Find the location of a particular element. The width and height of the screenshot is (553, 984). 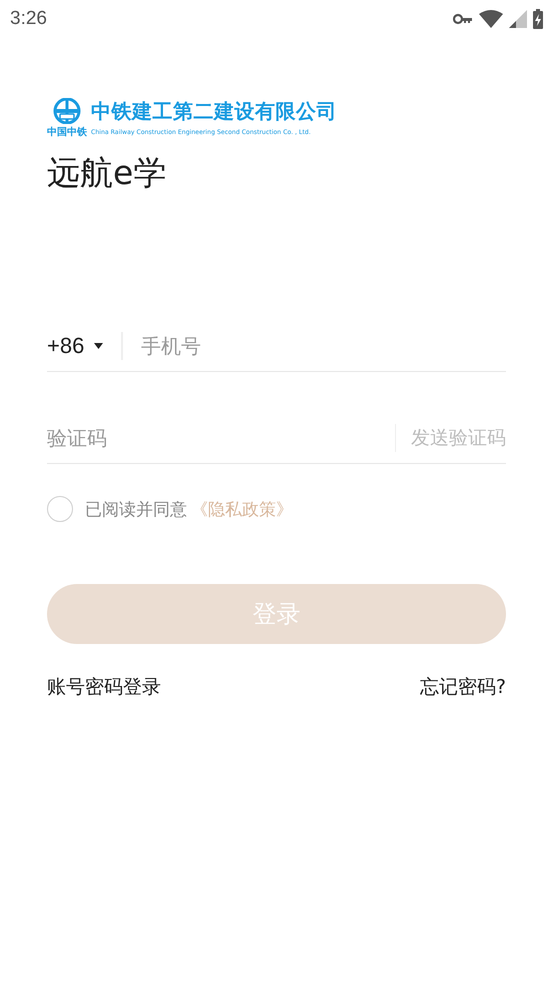

status-time: 3:26 is located at coordinates (28, 19).